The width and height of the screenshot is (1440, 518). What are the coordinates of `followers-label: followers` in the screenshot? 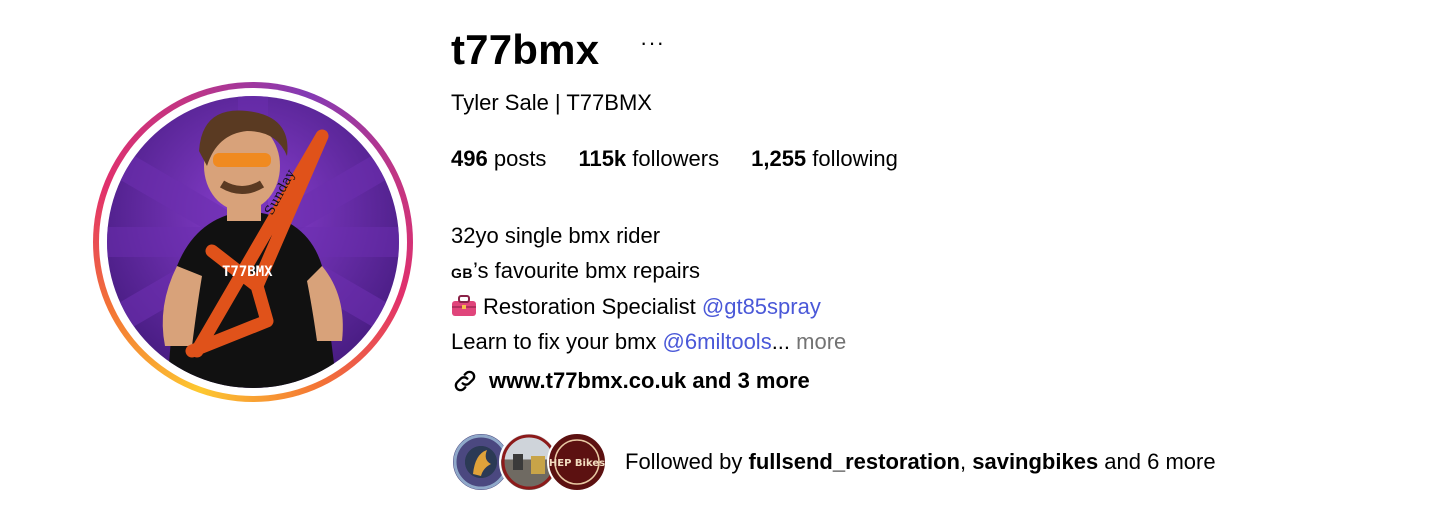 It's located at (676, 158).